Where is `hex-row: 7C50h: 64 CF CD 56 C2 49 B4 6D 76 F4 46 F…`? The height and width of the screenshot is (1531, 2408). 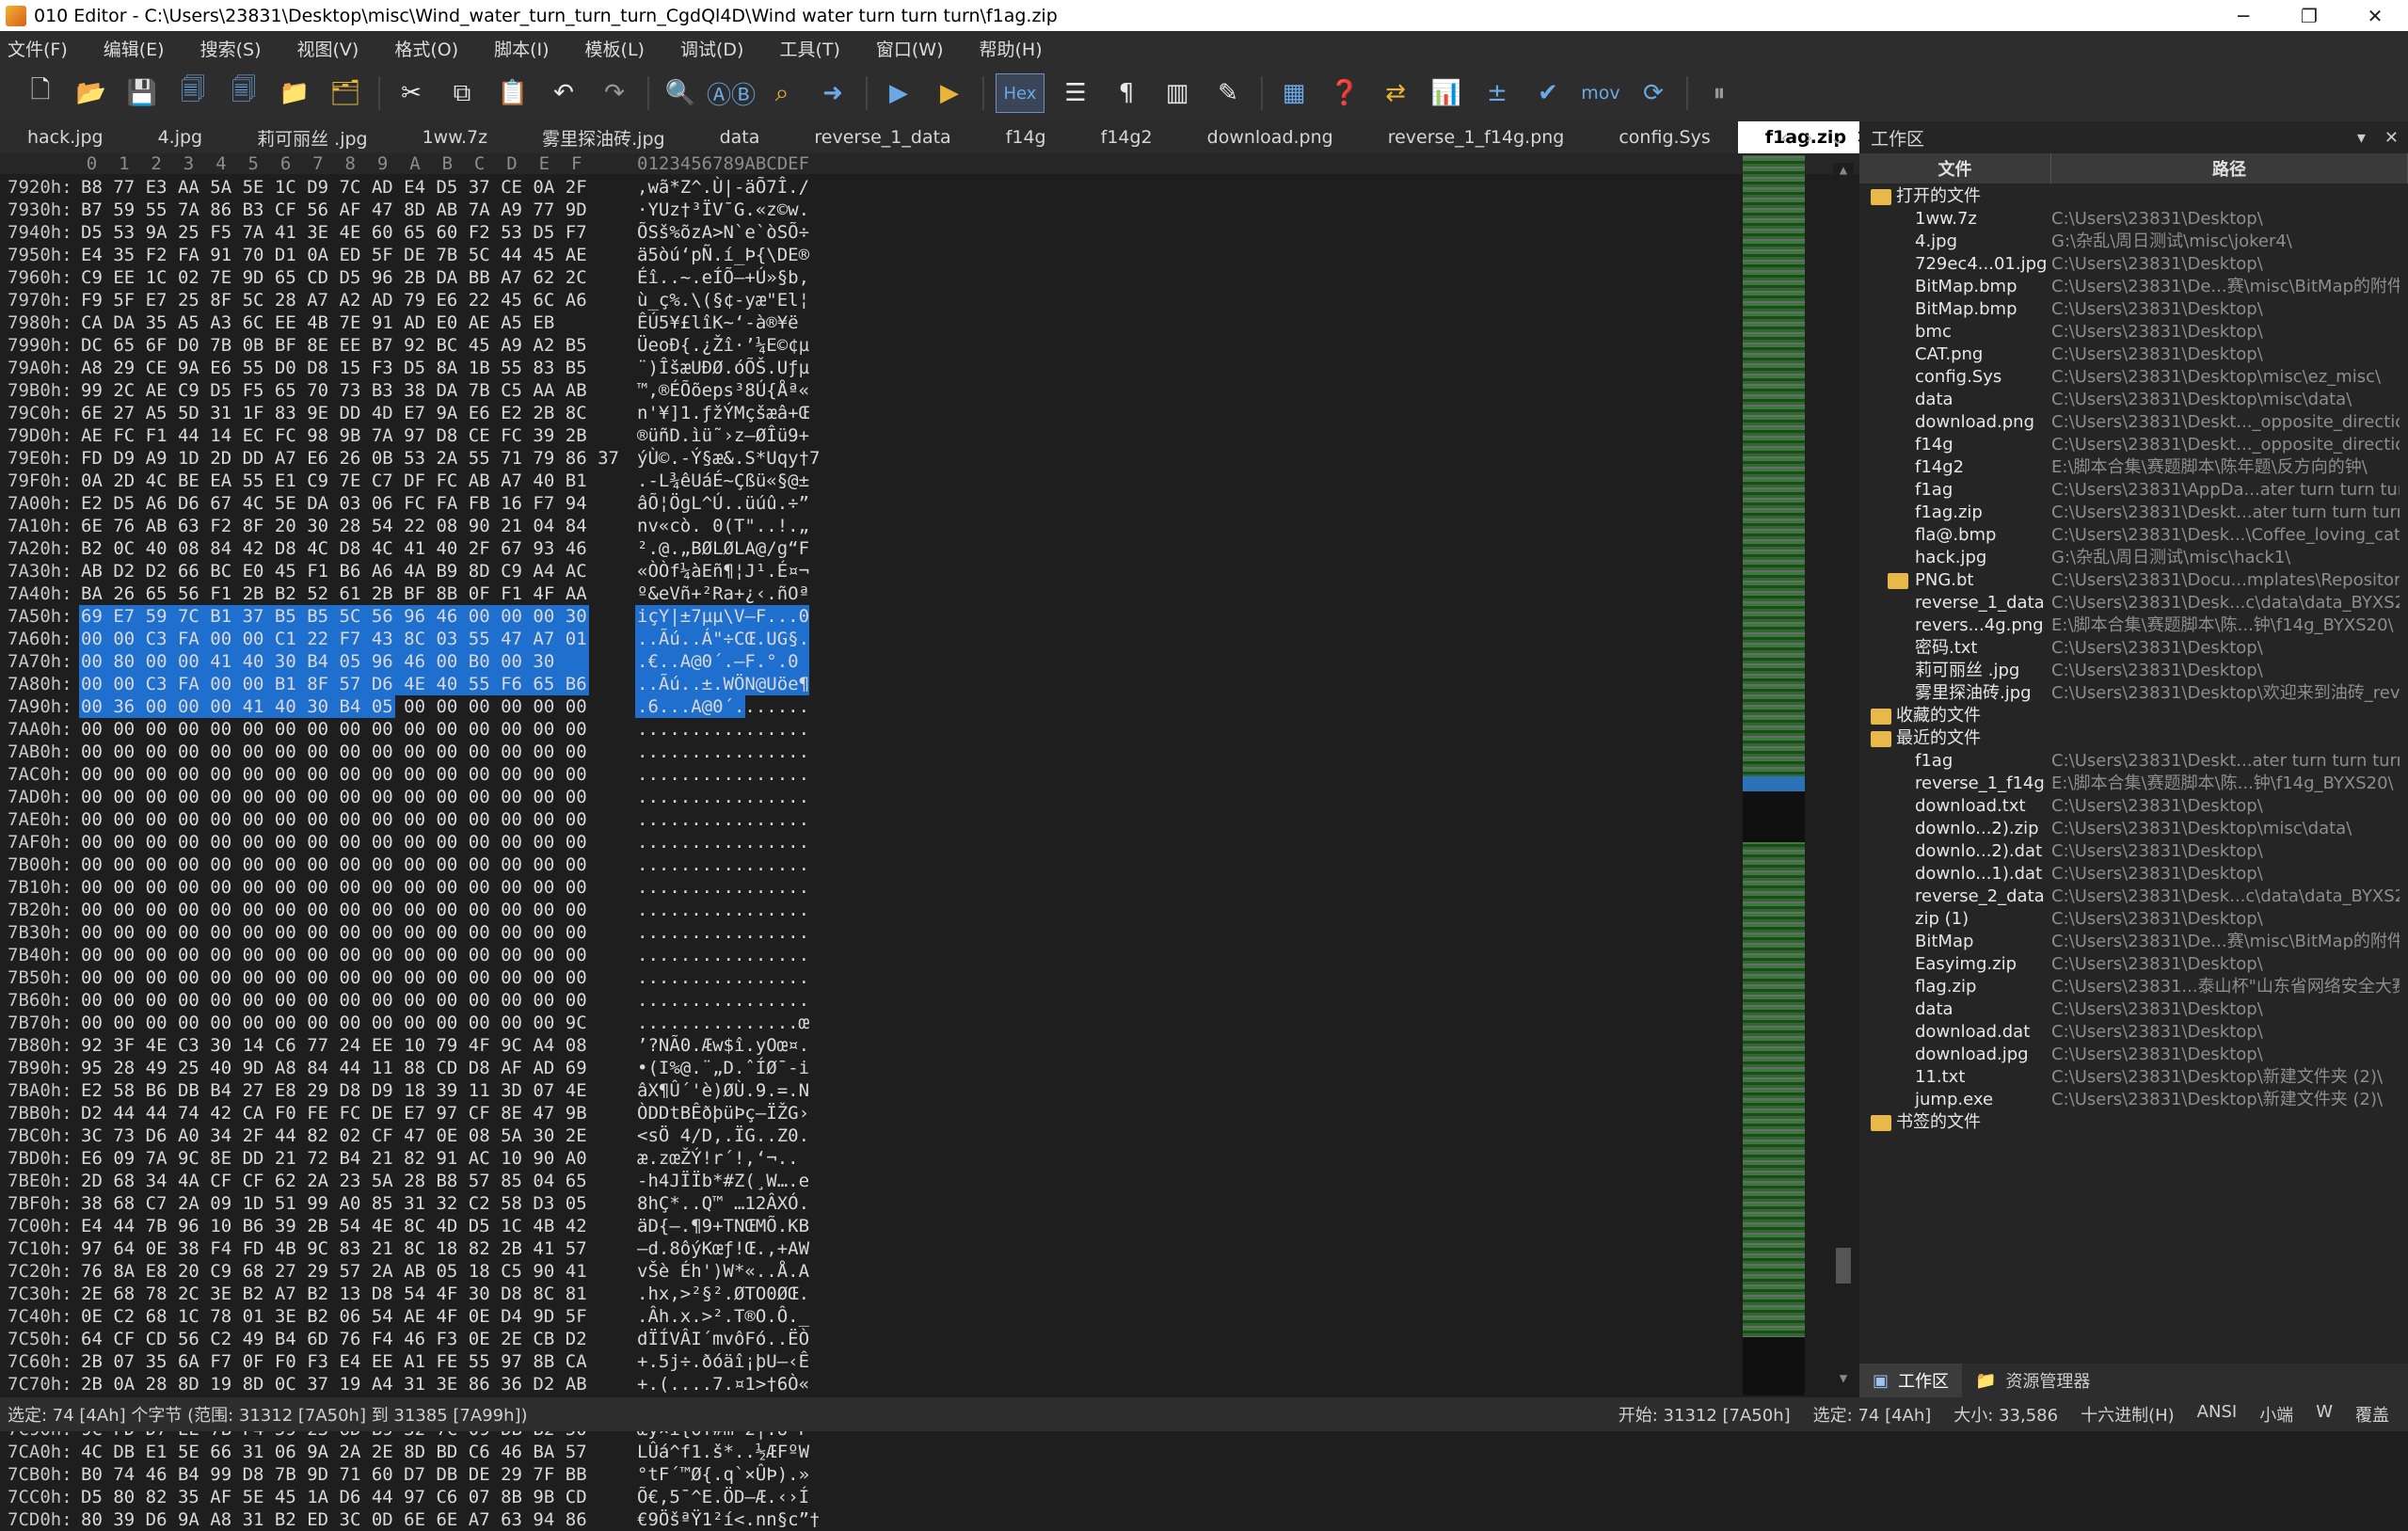 hex-row: 7C50h: 64 CF CD 56 C2 49 B4 6D 76 F4 46 F… is located at coordinates (929, 1339).